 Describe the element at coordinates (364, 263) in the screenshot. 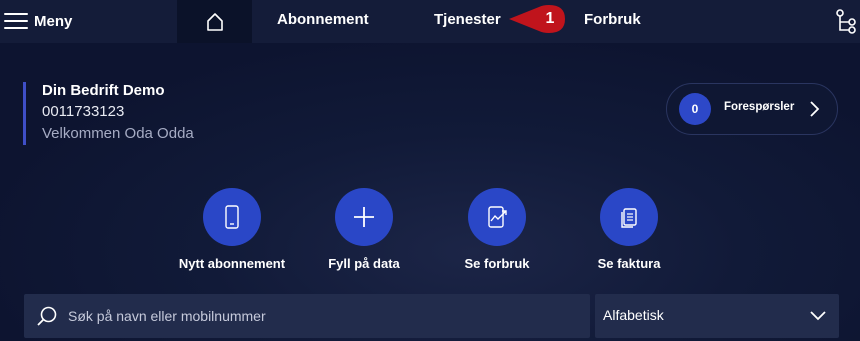

I see `top-up-data-label: Fyll på data` at that location.